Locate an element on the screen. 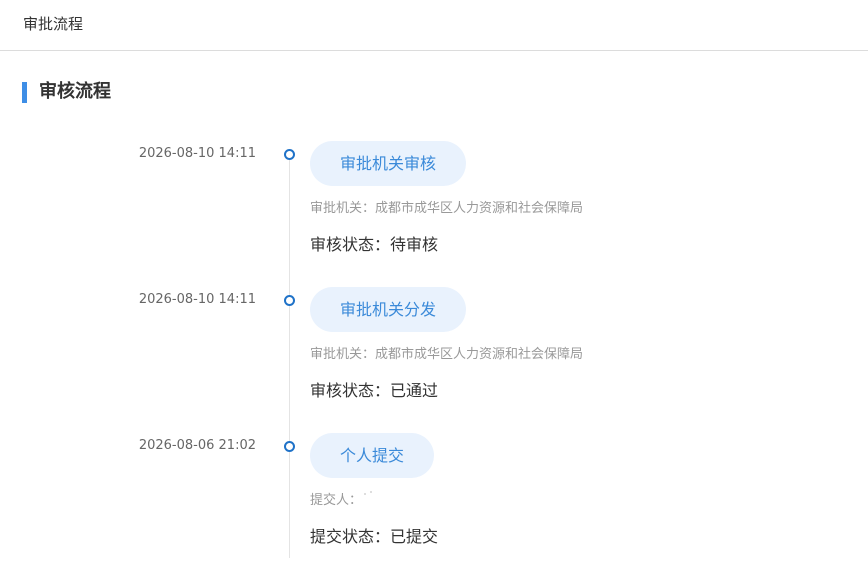 This screenshot has width=868, height=579. entry-status-label: 提交状态： is located at coordinates (350, 536).